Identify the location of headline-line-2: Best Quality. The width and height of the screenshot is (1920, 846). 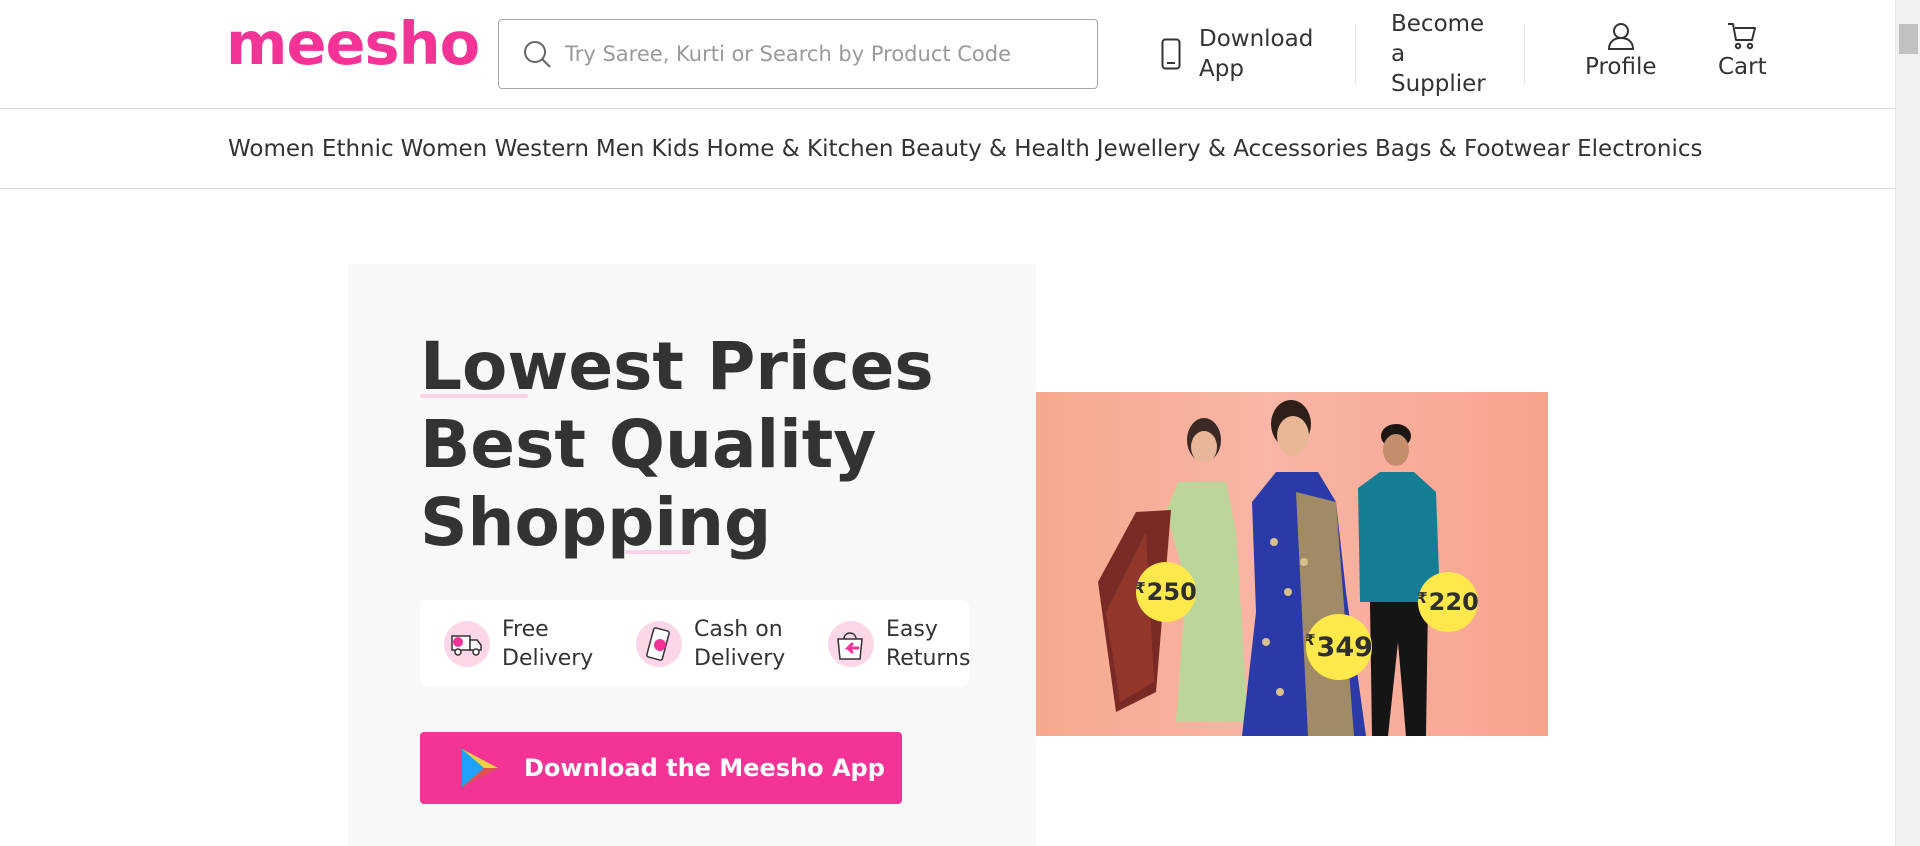
(648, 444).